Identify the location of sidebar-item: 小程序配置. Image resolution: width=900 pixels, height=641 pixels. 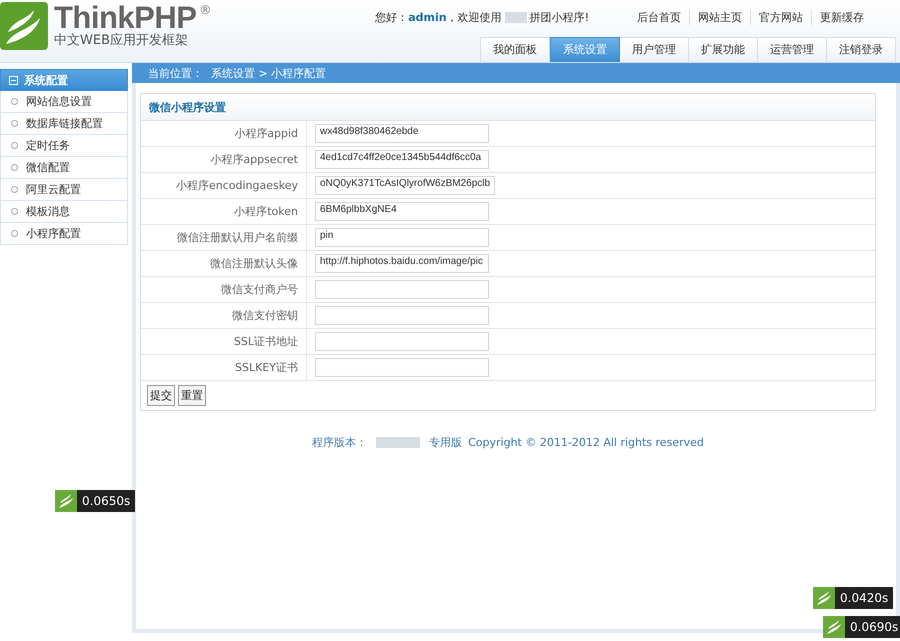
(64, 234).